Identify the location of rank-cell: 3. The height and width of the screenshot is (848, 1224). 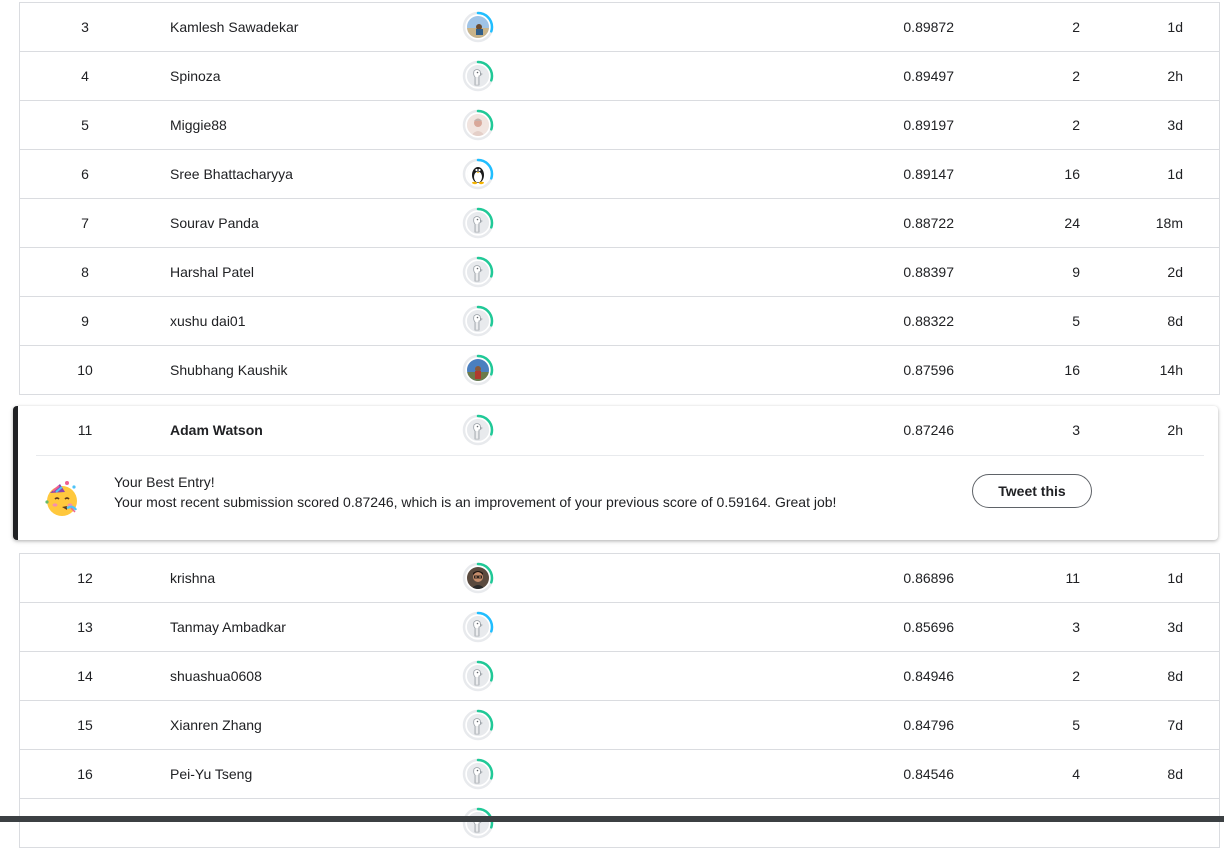
(85, 27).